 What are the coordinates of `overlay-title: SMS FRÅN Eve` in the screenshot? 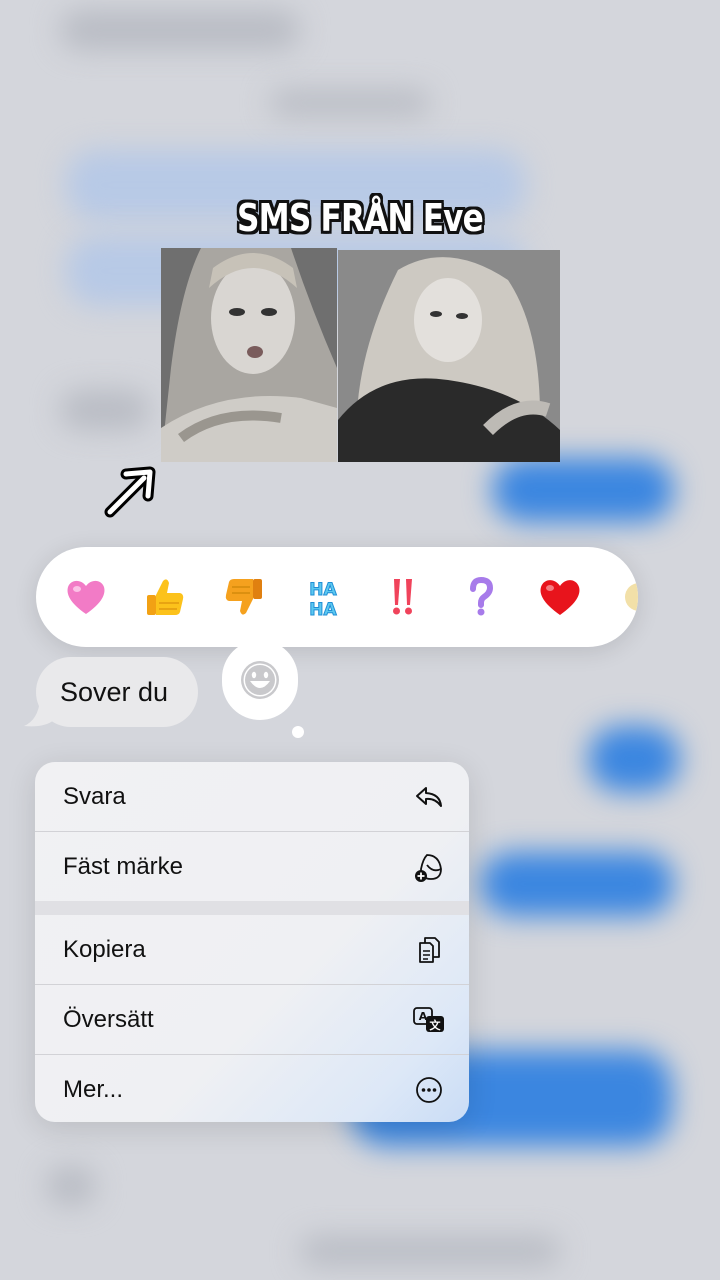 It's located at (360, 218).